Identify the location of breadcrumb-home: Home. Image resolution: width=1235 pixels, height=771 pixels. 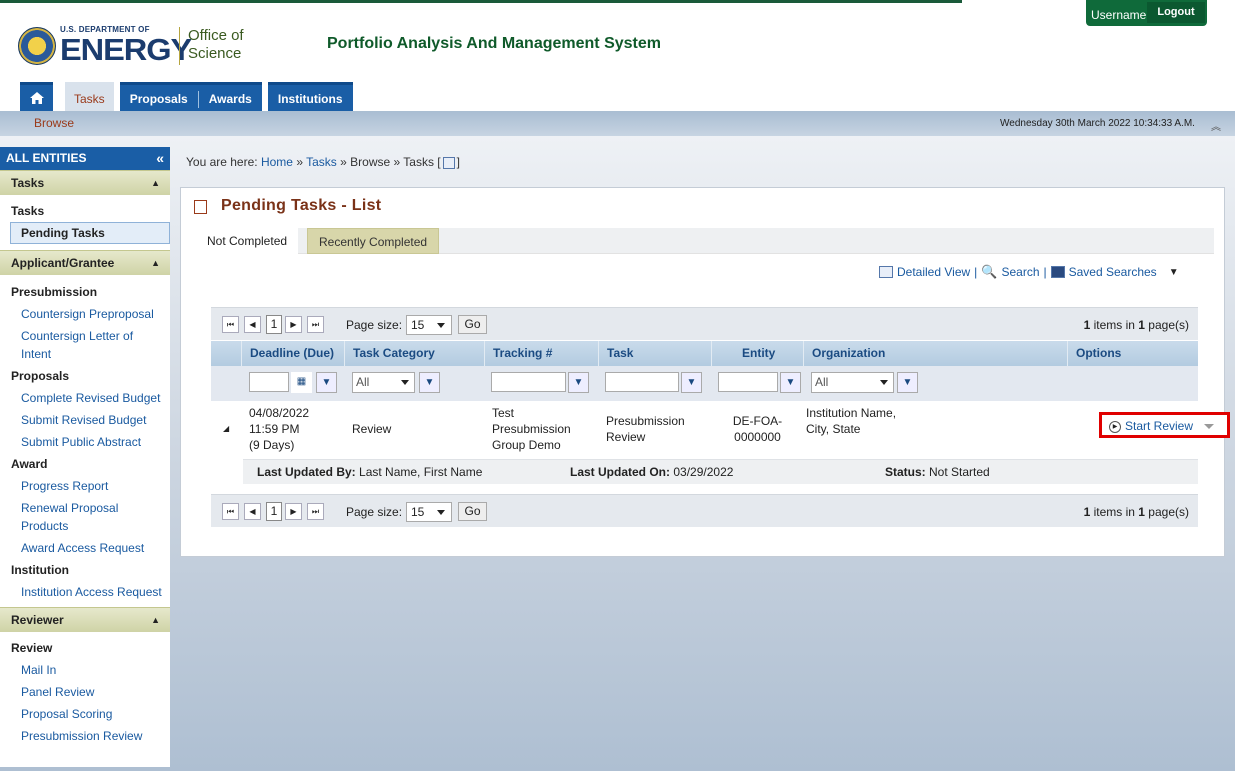
(277, 162).